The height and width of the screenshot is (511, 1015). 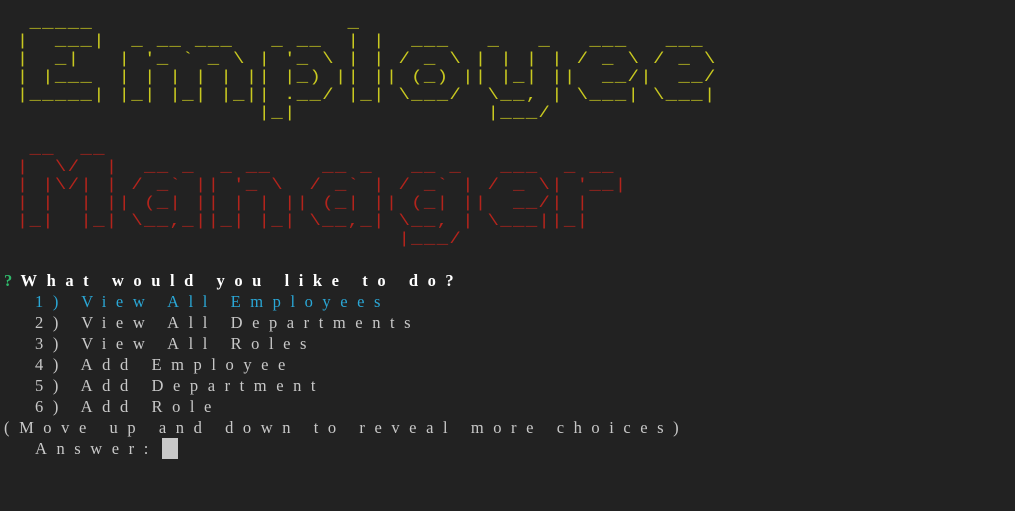 I want to click on prompt-question-line: ? What would you like to do?, so click(x=233, y=281).